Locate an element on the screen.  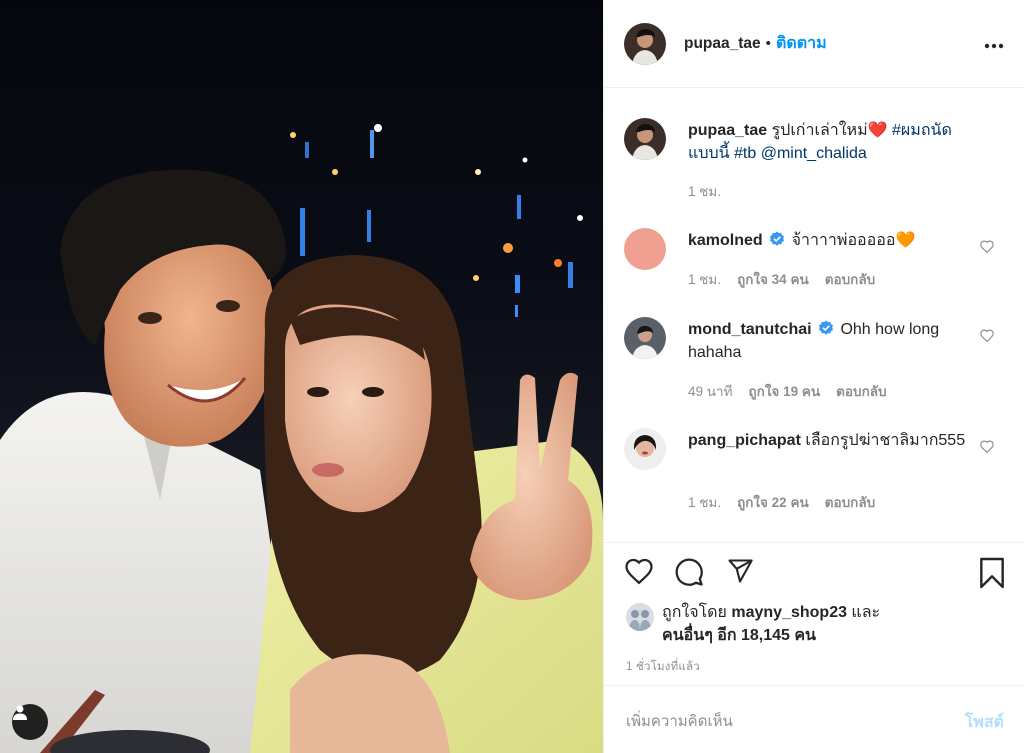
caption-heart-emoji: ❤️ is located at coordinates (877, 130).